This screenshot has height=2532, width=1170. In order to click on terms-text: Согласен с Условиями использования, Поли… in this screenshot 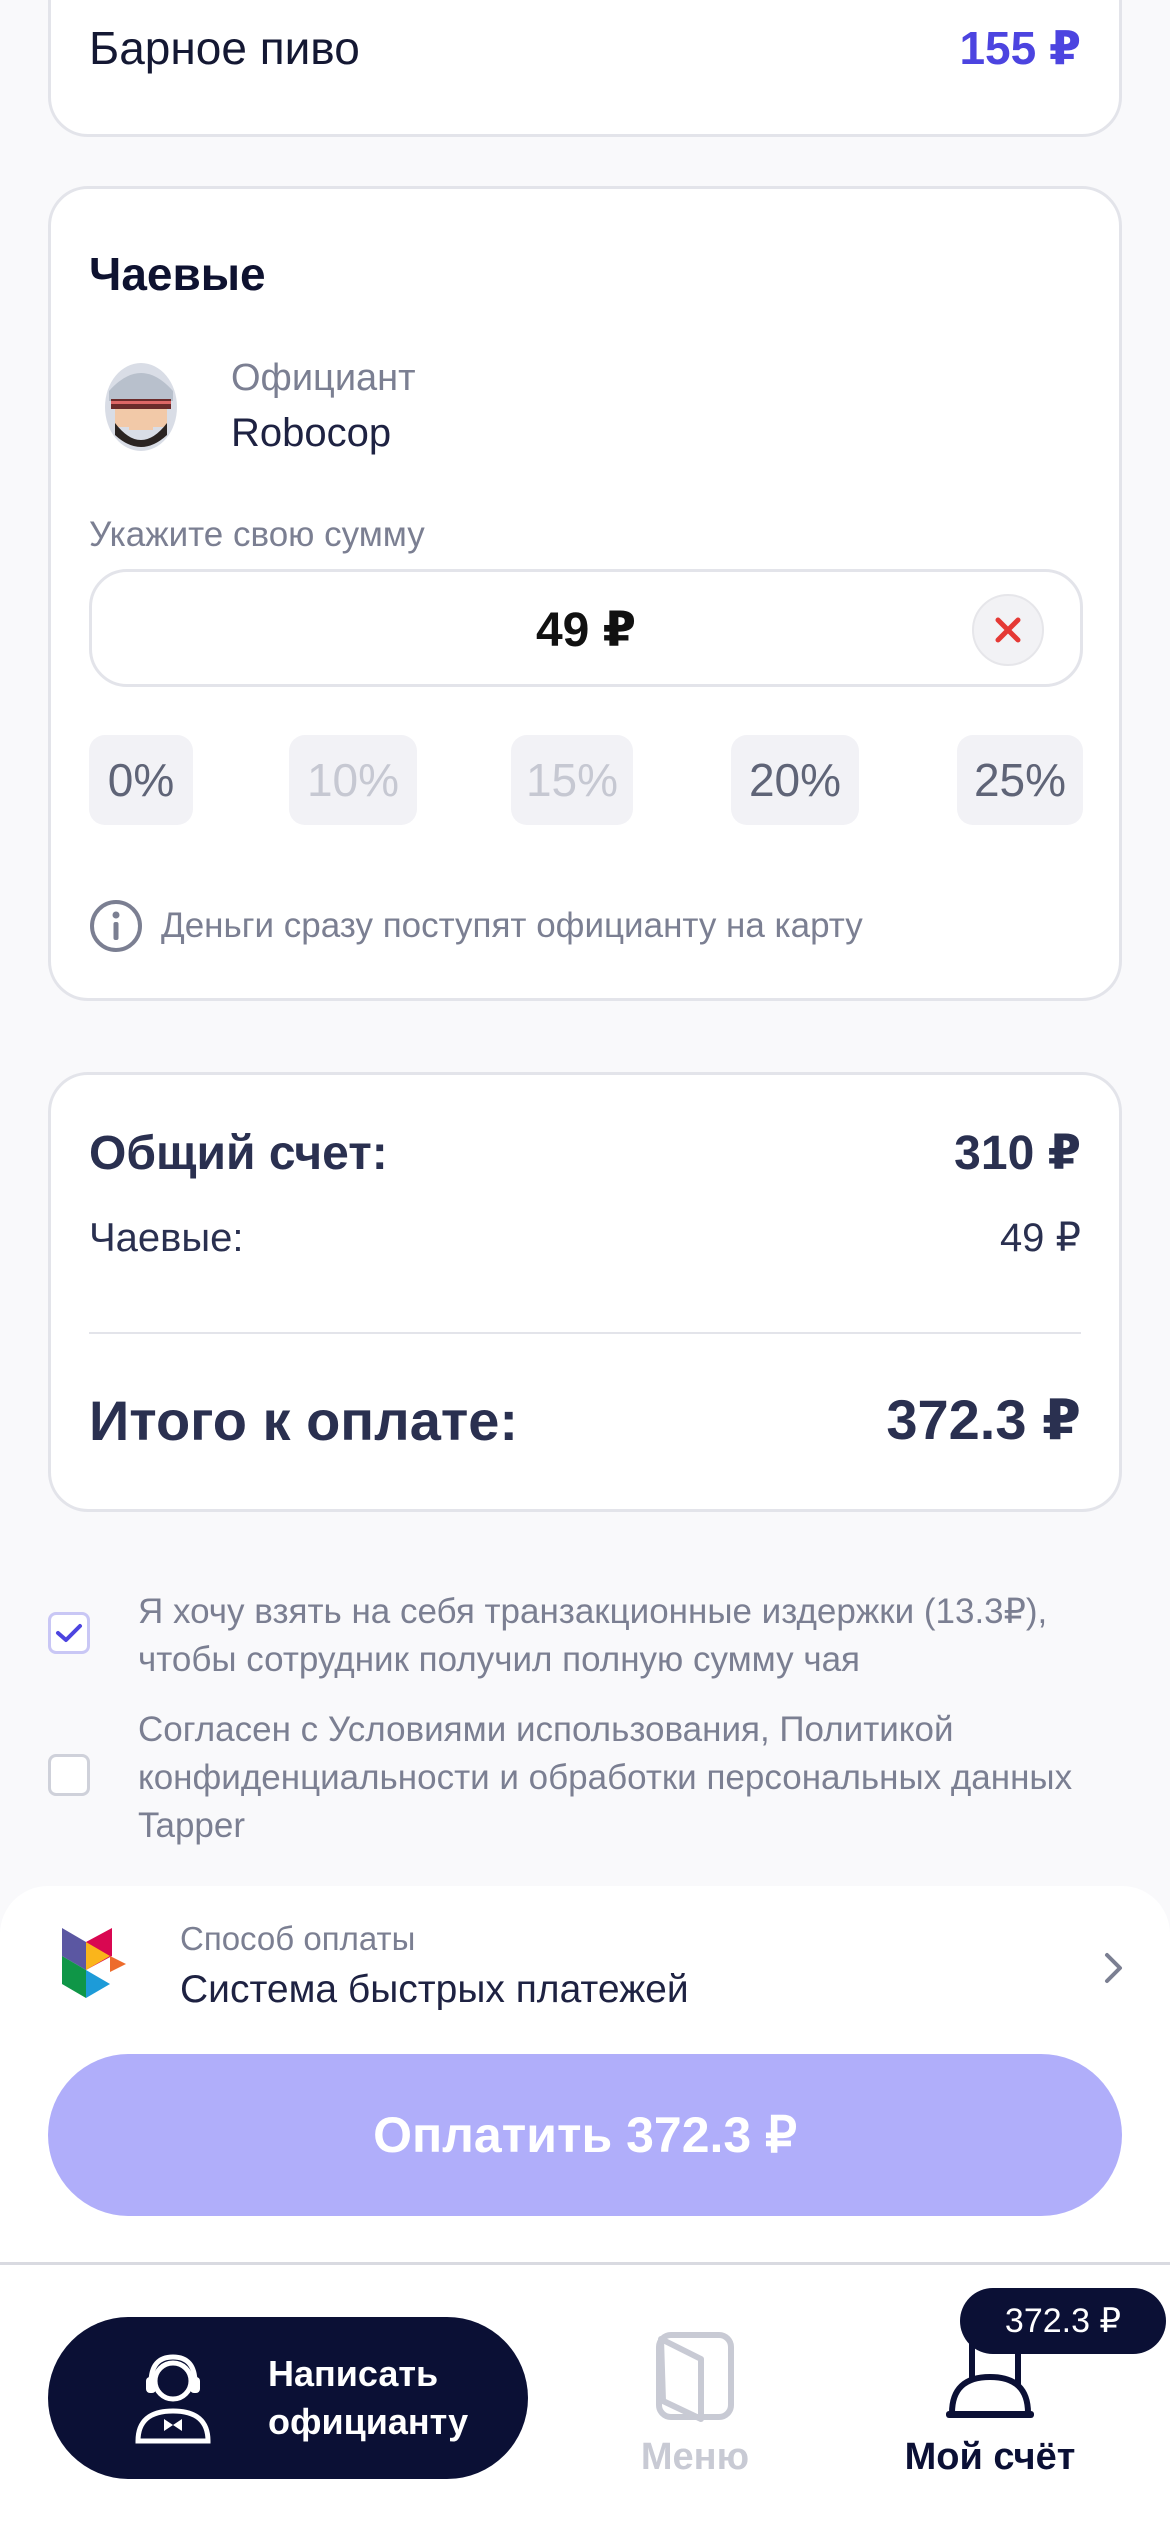, I will do `click(605, 1777)`.